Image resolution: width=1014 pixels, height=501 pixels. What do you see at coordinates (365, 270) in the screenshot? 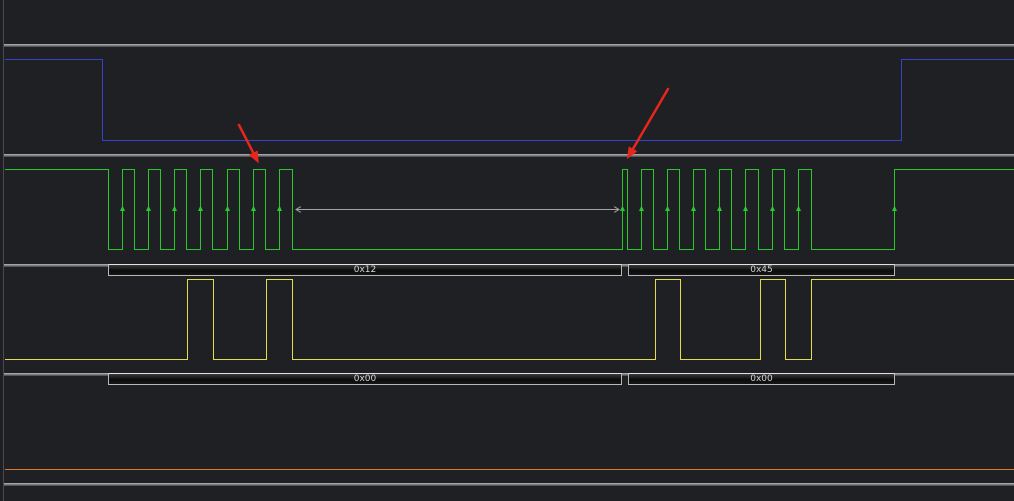
I see `decoded-byte-bar: 0x12` at bounding box center [365, 270].